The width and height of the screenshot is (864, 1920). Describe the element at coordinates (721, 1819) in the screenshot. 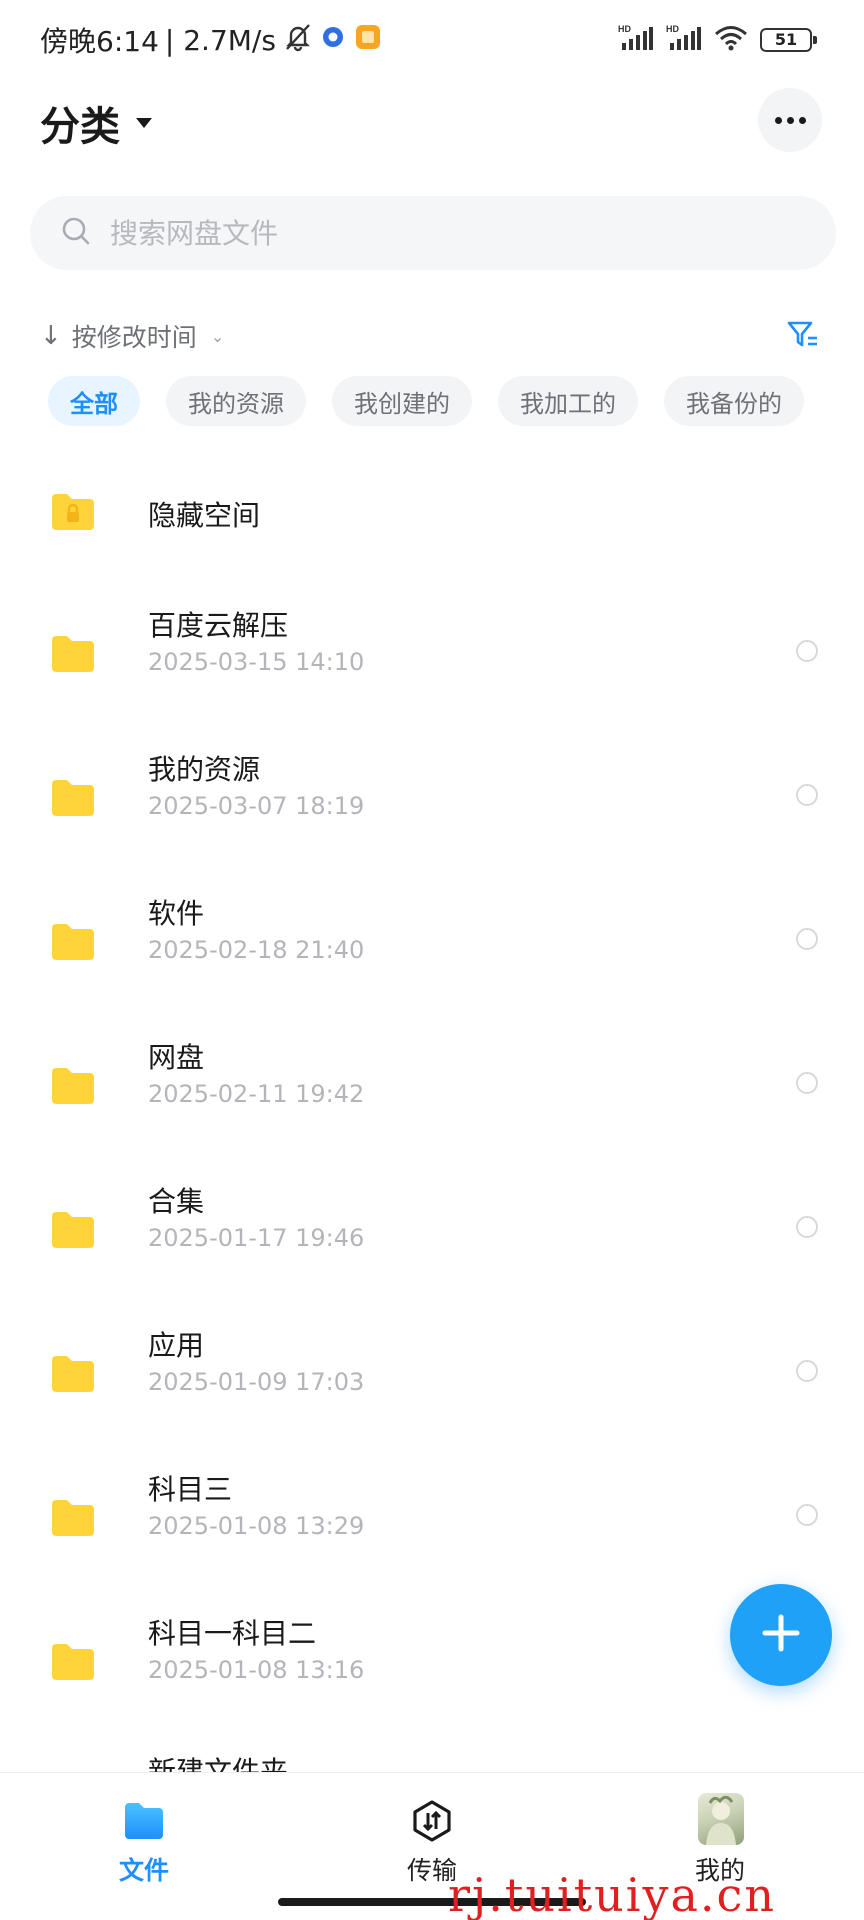

I see `avatar` at that location.